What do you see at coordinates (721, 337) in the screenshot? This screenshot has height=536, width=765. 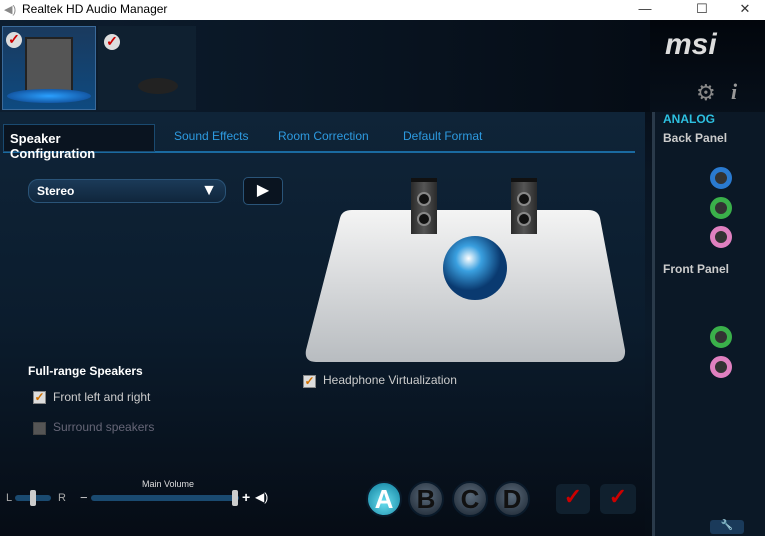 I see `front-jack-green` at bounding box center [721, 337].